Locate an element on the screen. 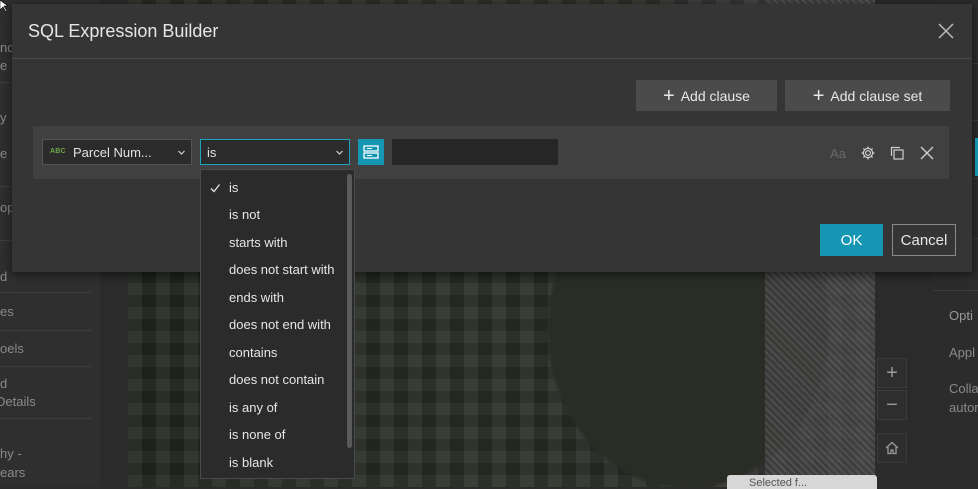 This screenshot has height=489, width=978. operator-option-is-blank: is blank is located at coordinates (273, 462).